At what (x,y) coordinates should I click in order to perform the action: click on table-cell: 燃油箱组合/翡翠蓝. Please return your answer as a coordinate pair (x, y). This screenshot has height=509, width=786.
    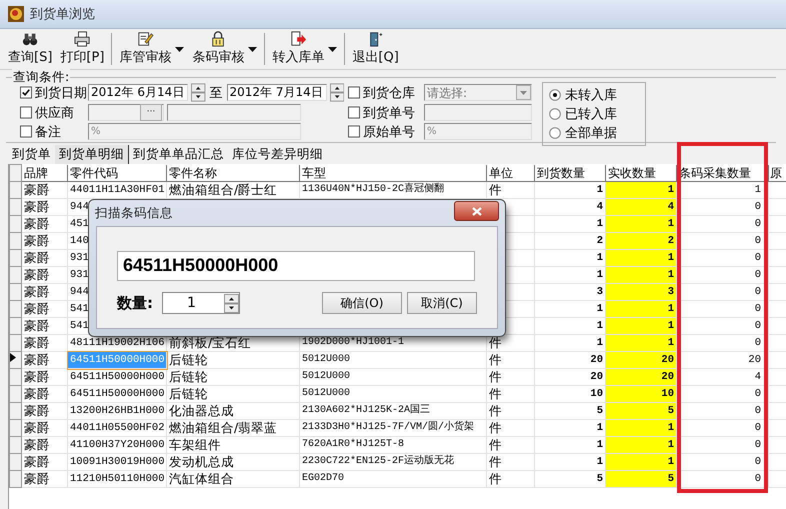
    Looking at the image, I should click on (233, 428).